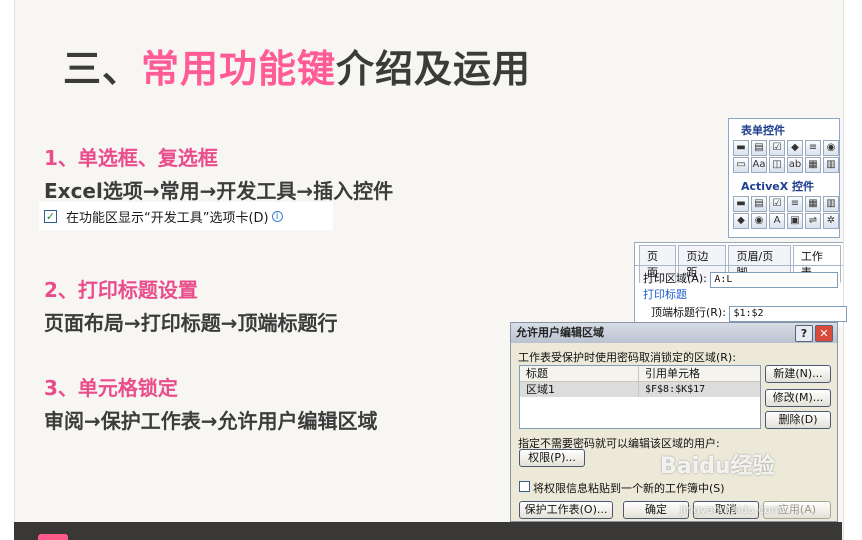 This screenshot has width=862, height=540. I want to click on activex-image-icon: ▣, so click(795, 221).